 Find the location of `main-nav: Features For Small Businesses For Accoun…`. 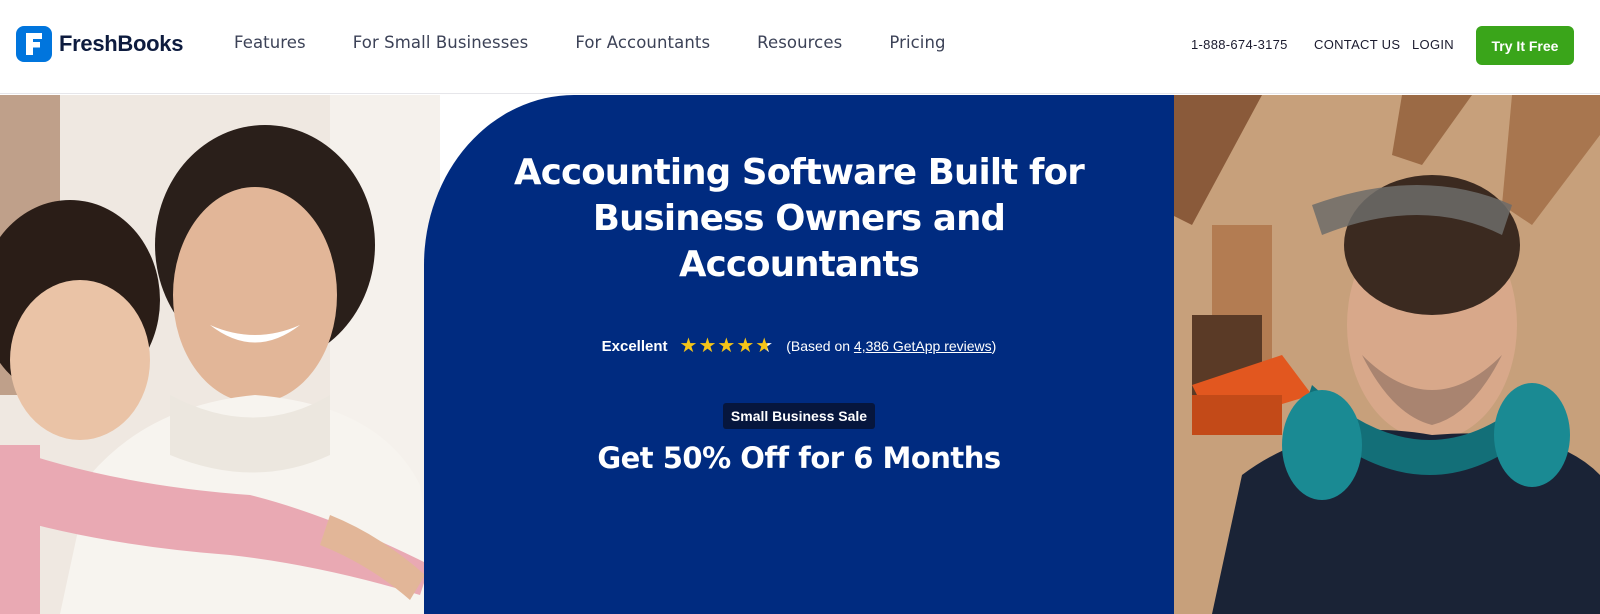

main-nav: Features For Small Businesses For Accoun… is located at coordinates (613, 42).